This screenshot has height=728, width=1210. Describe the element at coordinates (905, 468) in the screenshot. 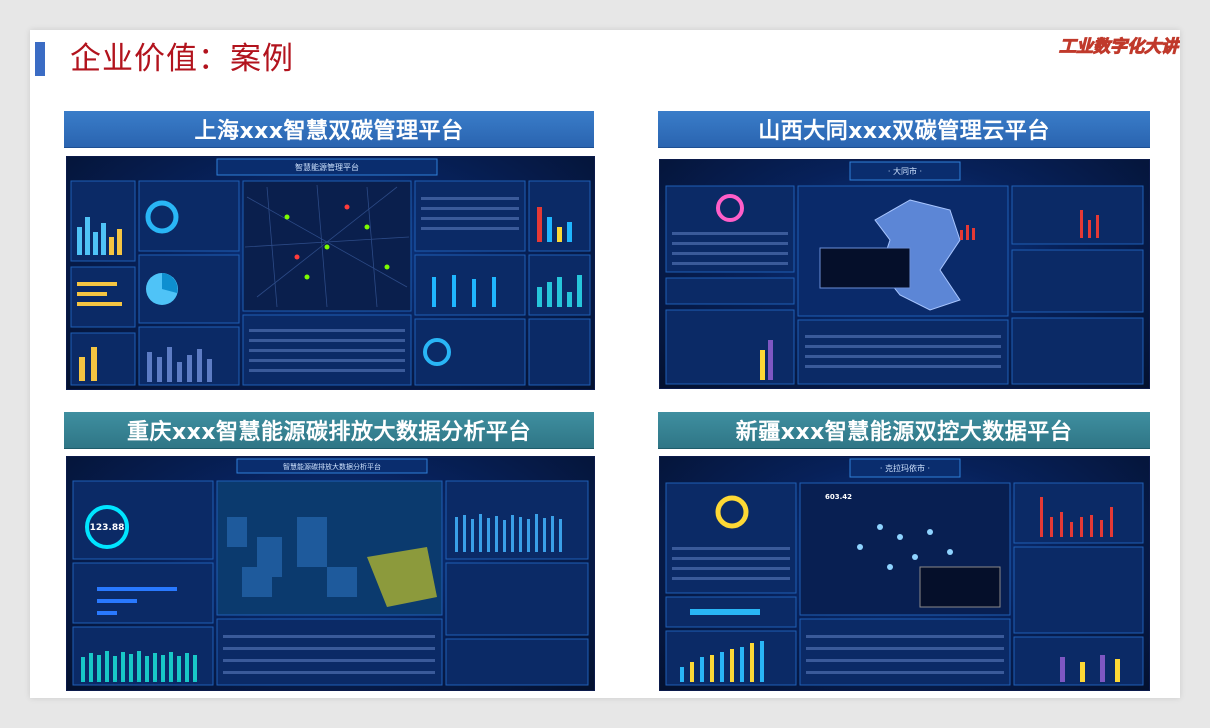

I see `screen-title: · 克拉玛依市 ·` at that location.